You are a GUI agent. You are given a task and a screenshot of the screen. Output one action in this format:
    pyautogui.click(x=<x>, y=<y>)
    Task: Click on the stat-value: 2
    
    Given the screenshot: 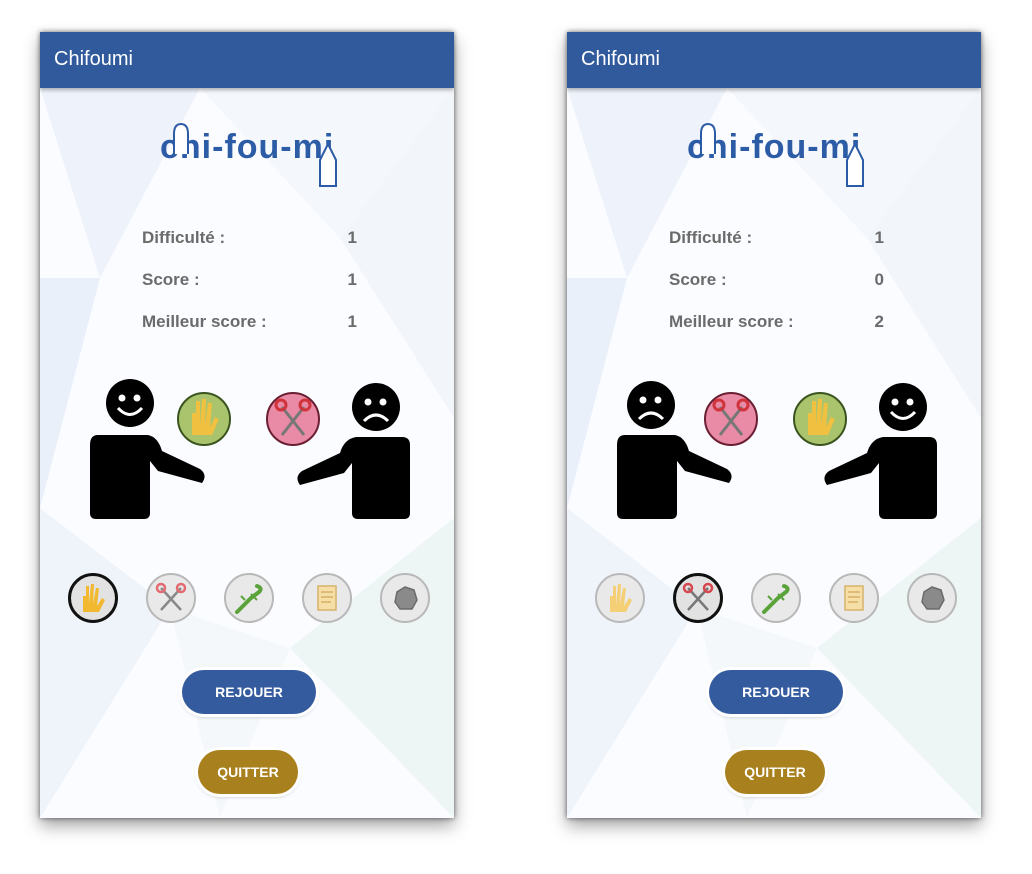 What is the action you would take?
    pyautogui.click(x=879, y=321)
    